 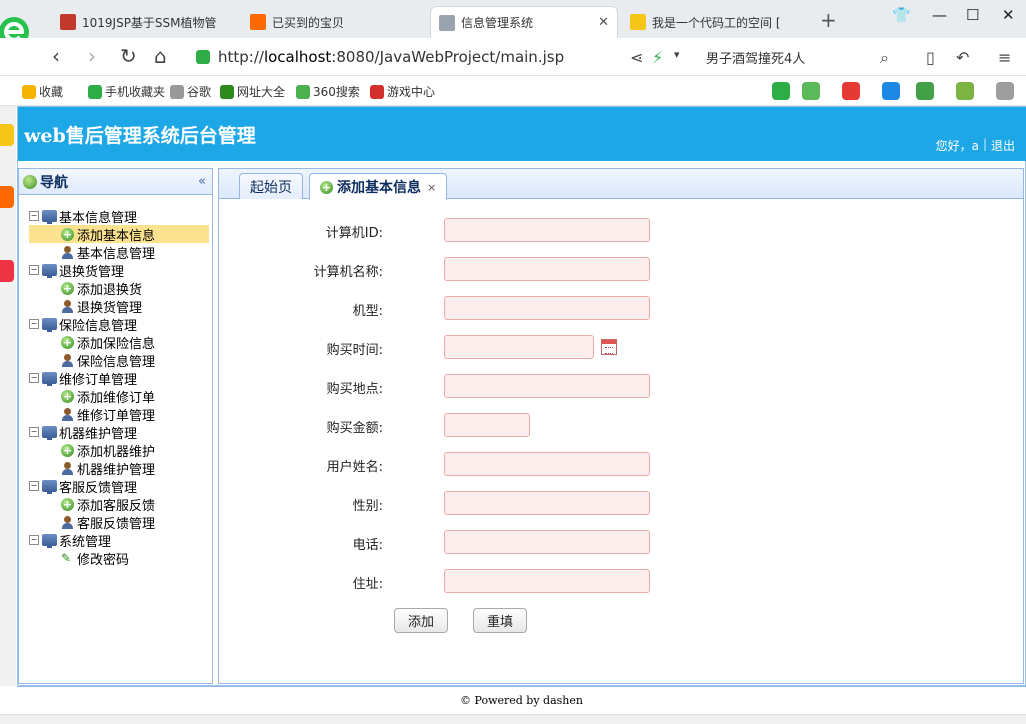 What do you see at coordinates (377, 91) in the screenshot?
I see `bookmark-icon` at bounding box center [377, 91].